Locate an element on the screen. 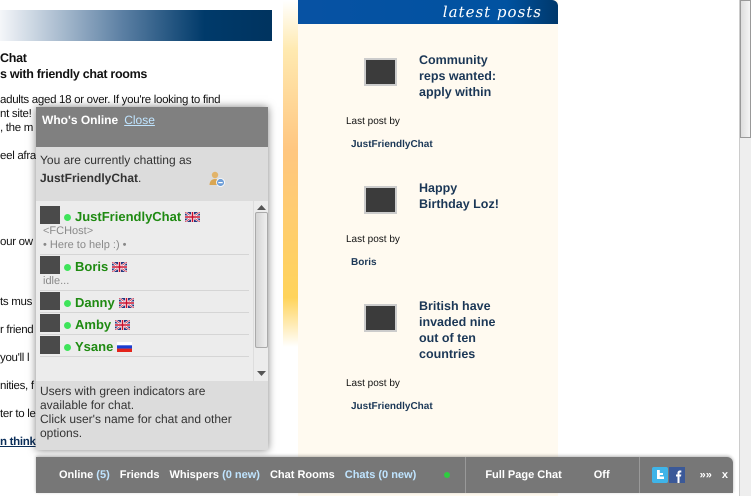  text-line: nt site! is located at coordinates (16, 114).